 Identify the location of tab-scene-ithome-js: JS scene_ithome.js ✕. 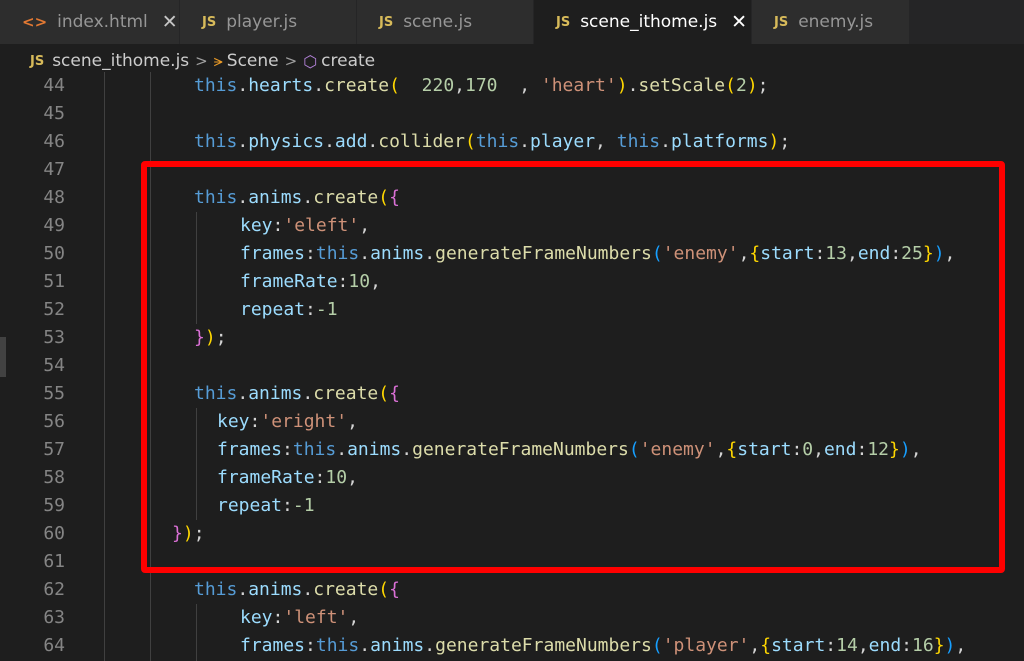
(643, 22).